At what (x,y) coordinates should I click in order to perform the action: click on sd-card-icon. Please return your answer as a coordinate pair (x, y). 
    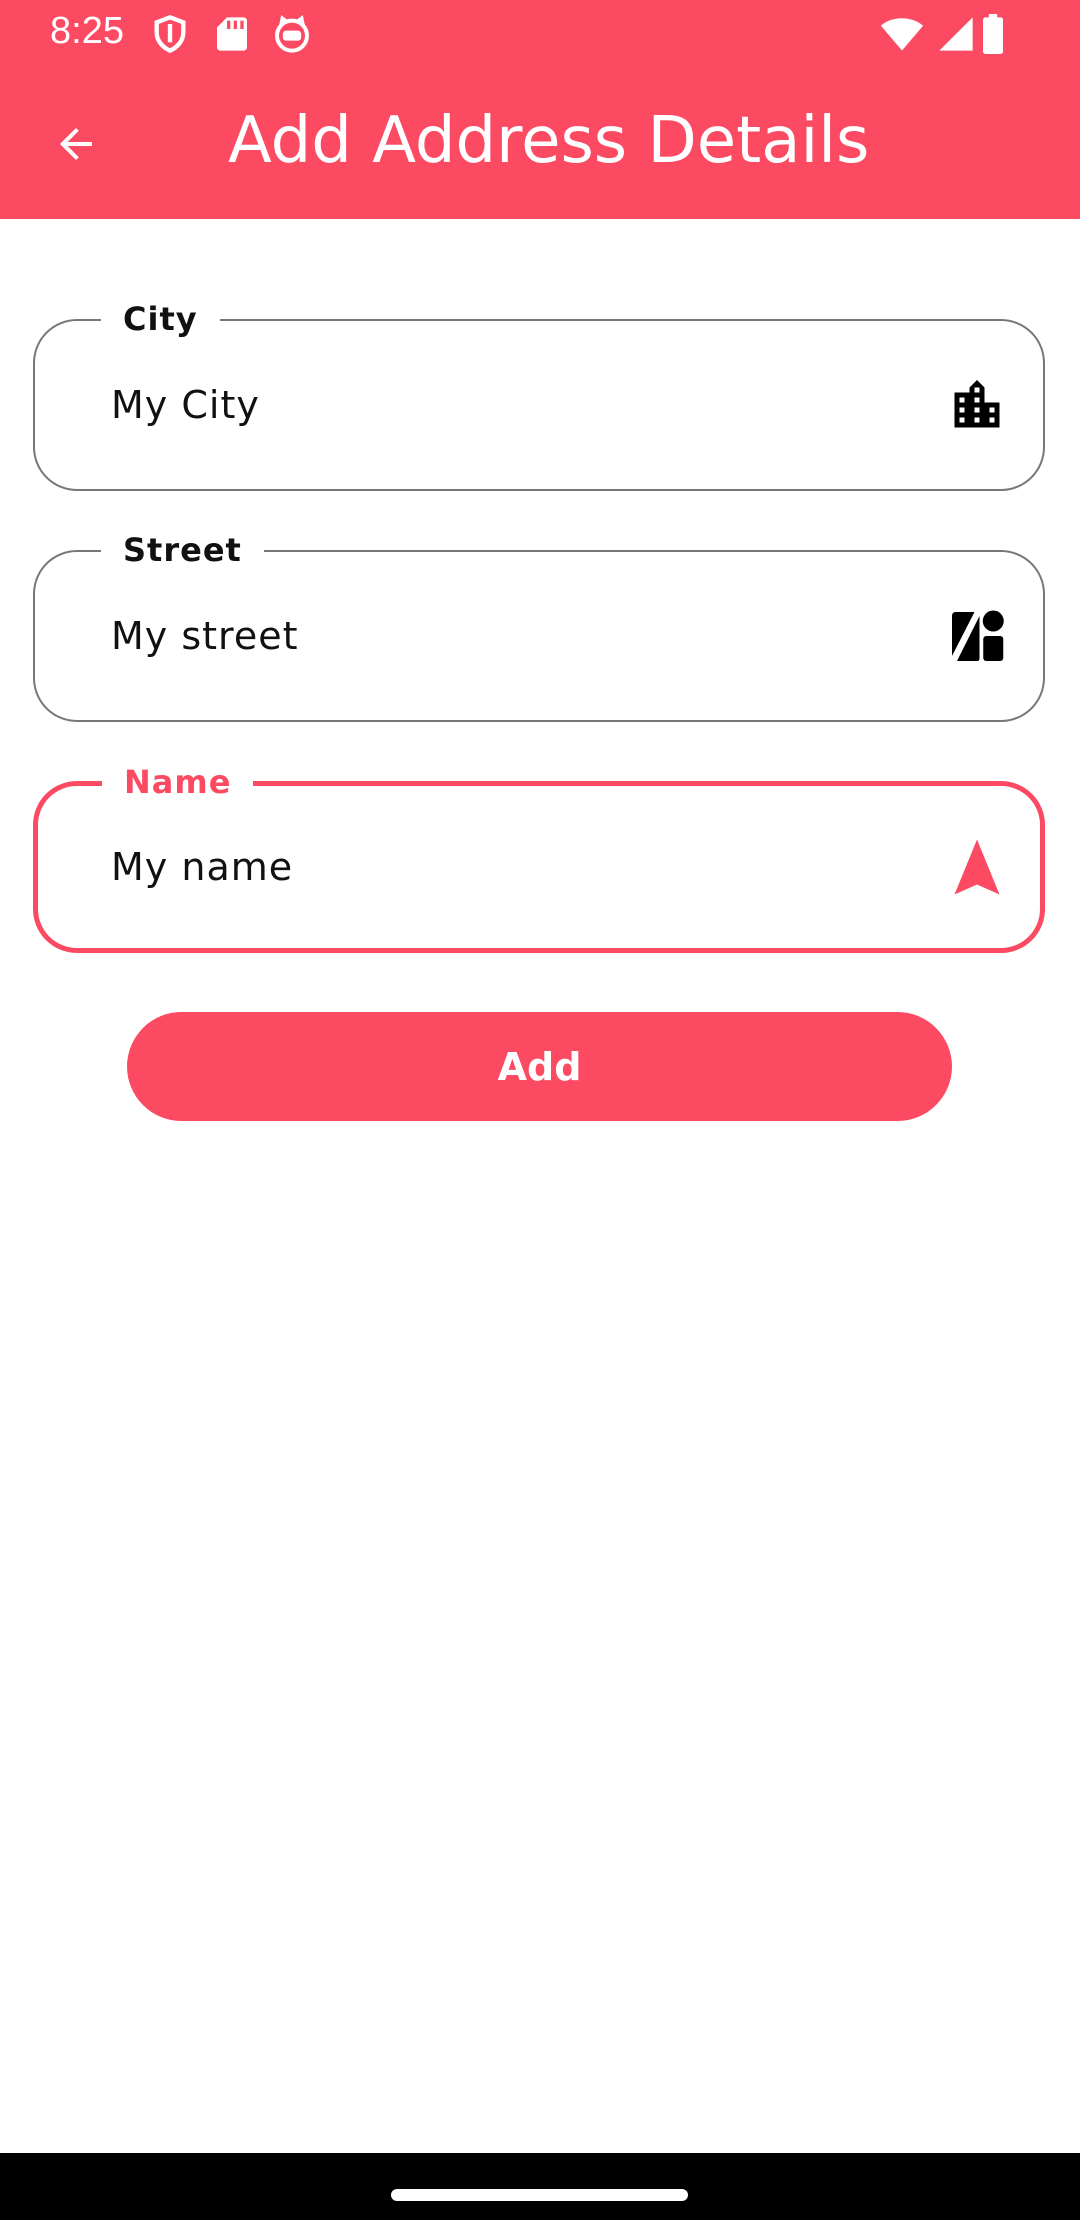
    Looking at the image, I should click on (232, 34).